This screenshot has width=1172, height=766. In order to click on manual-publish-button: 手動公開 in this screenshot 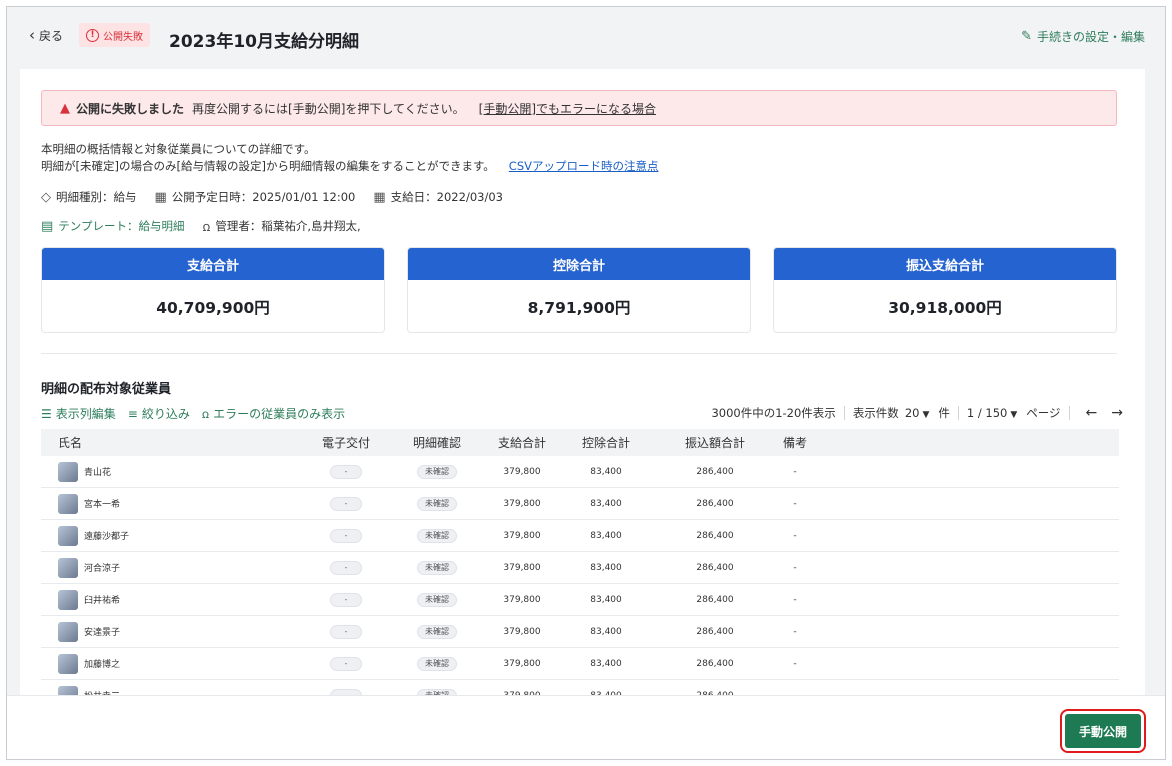, I will do `click(1103, 731)`.